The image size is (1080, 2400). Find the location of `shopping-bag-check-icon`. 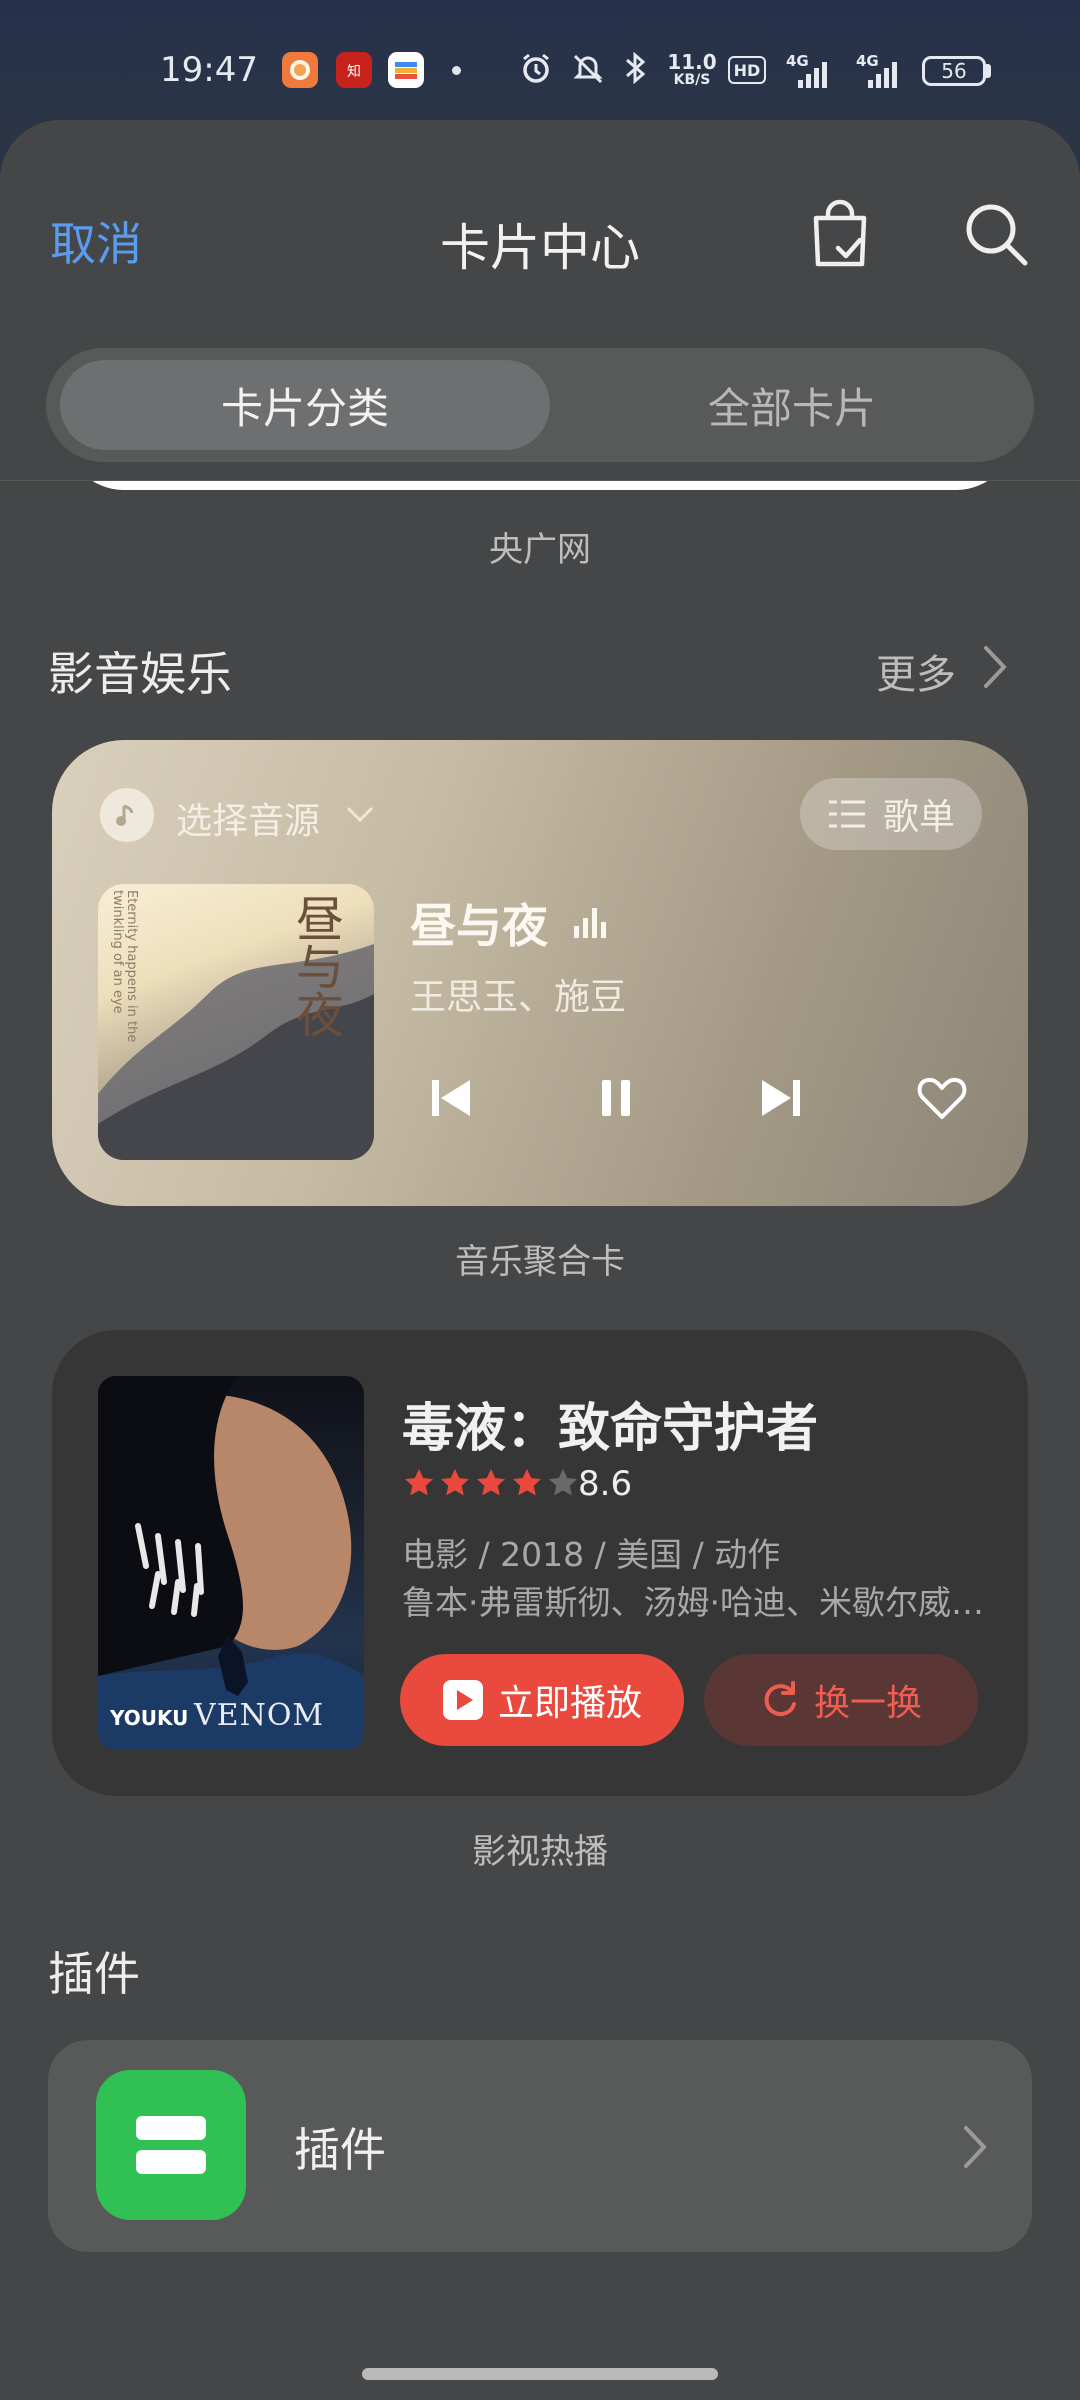

shopping-bag-check-icon is located at coordinates (840, 234).